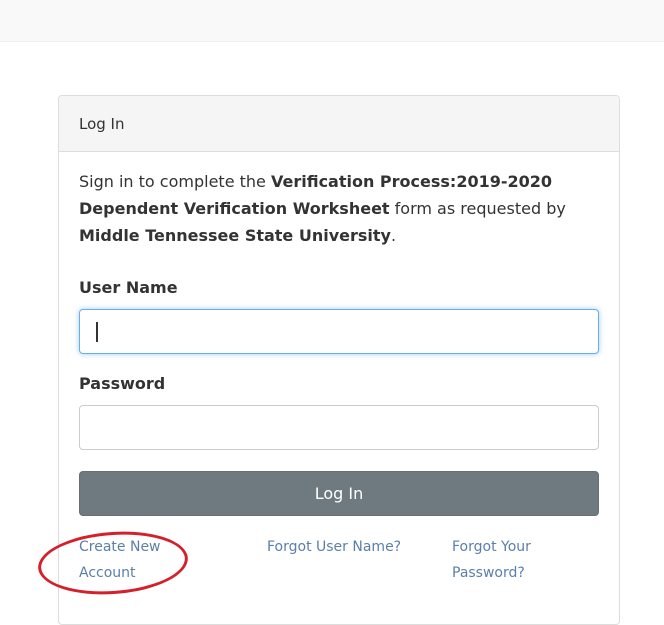 Image resolution: width=664 pixels, height=625 pixels. I want to click on create-account-link: Create New Account, so click(134, 560).